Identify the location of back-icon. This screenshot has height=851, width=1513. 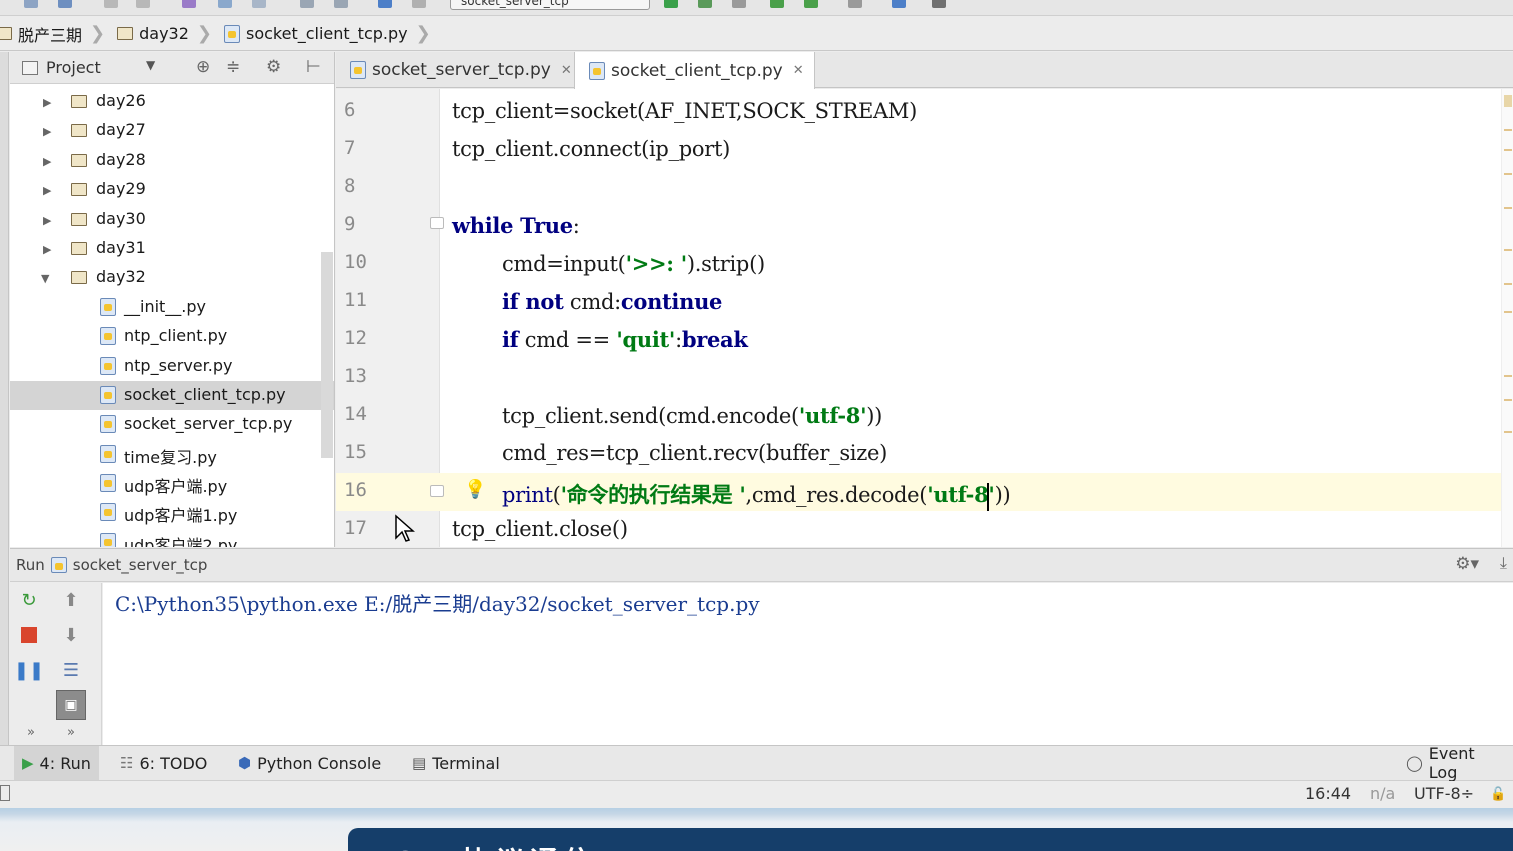
(111, 4).